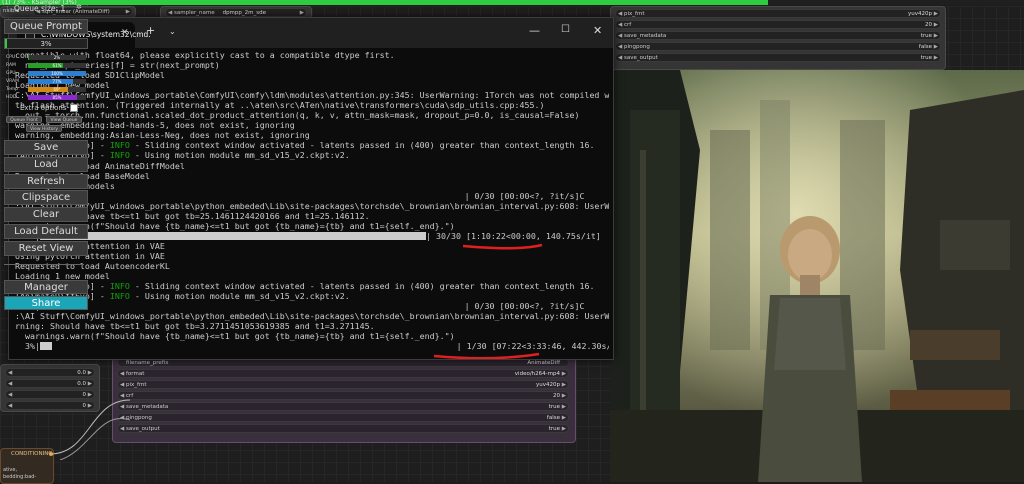  What do you see at coordinates (46, 181) in the screenshot?
I see `refresh-button: Refresh` at bounding box center [46, 181].